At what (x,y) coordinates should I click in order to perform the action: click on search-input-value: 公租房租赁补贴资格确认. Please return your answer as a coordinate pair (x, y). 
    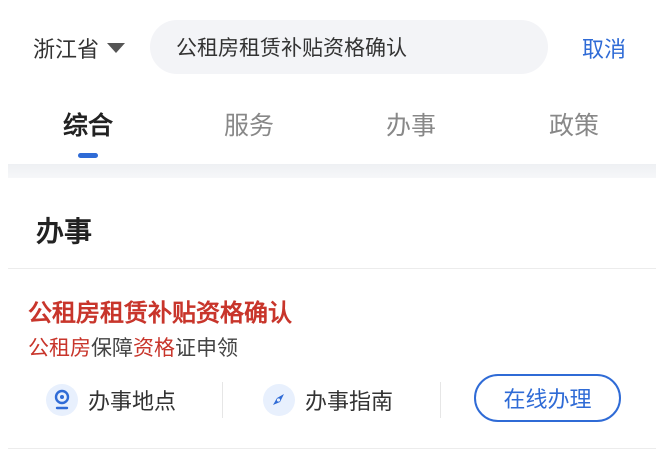
    Looking at the image, I should click on (291, 48).